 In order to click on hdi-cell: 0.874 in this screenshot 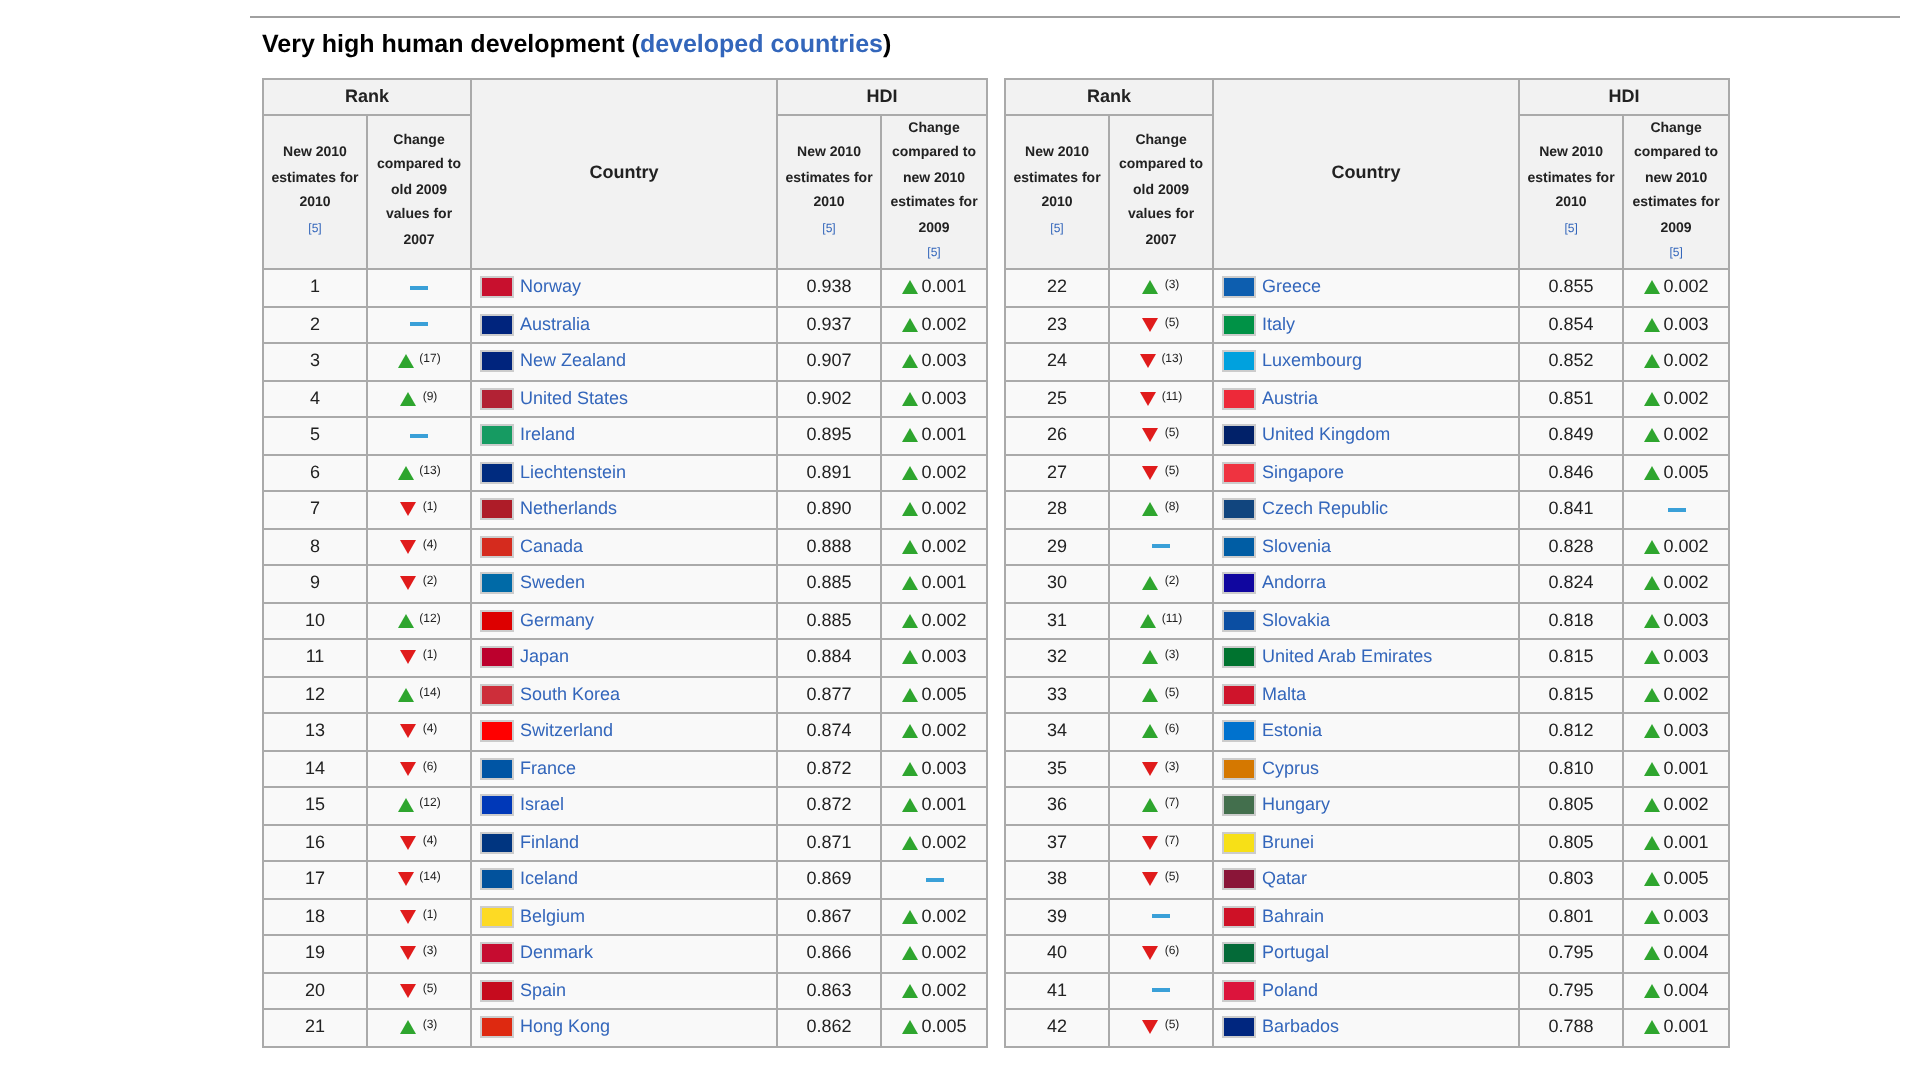, I will do `click(829, 731)`.